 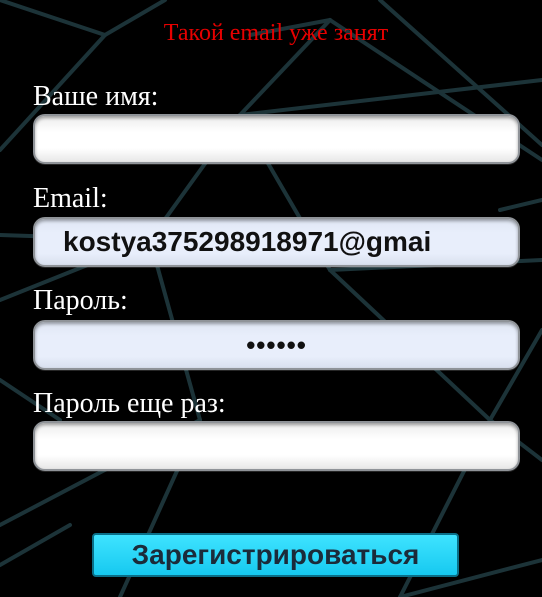 What do you see at coordinates (247, 241) in the screenshot?
I see `email-field-value: kostya375298918971@gmai` at bounding box center [247, 241].